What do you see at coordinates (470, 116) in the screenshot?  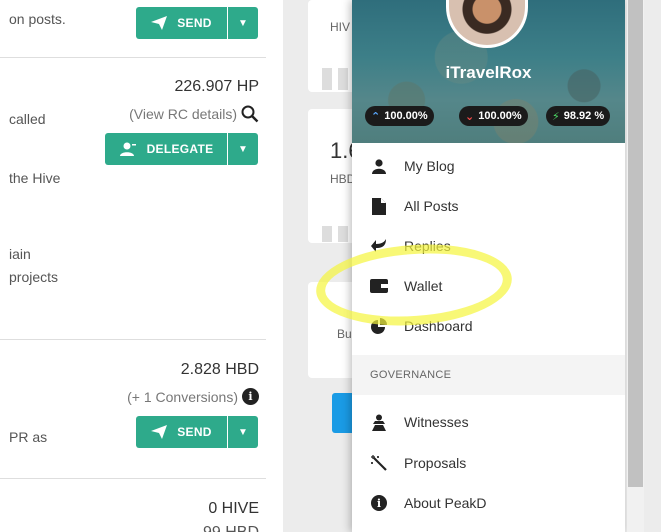 I see `chevron-down-icon: ⌄` at bounding box center [470, 116].